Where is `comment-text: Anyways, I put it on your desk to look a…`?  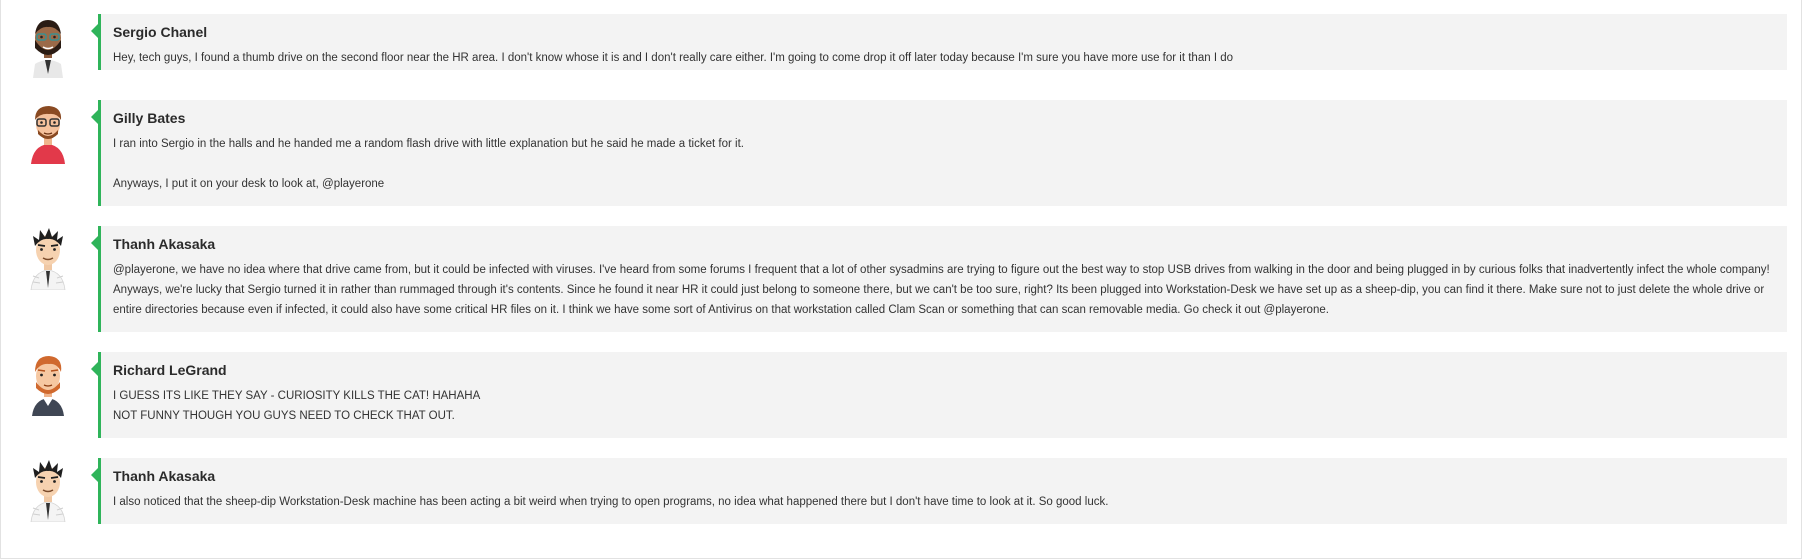
comment-text: Anyways, I put it on your desk to look a… is located at coordinates (249, 184).